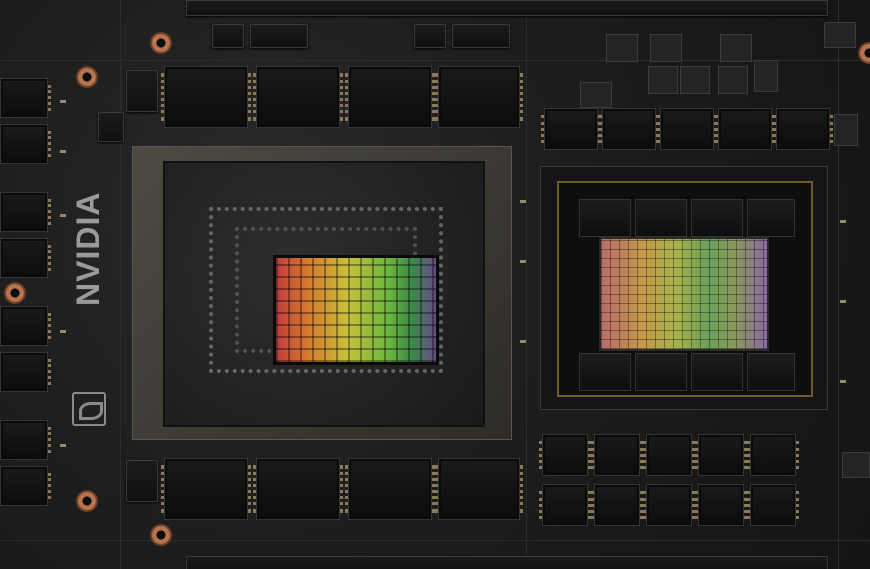 Image resolution: width=870 pixels, height=569 pixels. What do you see at coordinates (507, 8) in the screenshot?
I see `top-edge-connector` at bounding box center [507, 8].